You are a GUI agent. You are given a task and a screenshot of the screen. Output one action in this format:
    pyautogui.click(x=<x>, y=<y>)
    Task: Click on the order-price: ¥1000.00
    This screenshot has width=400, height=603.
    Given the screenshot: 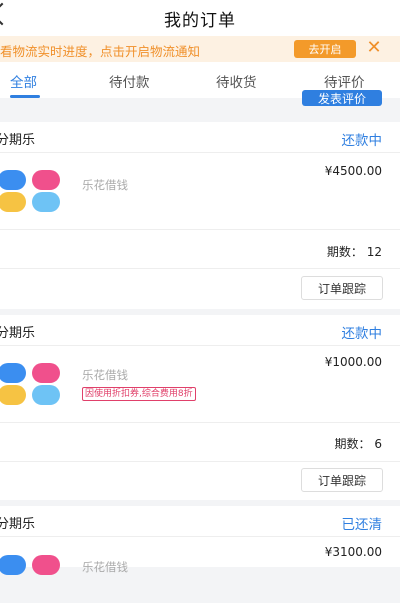 What is the action you would take?
    pyautogui.click(x=353, y=362)
    